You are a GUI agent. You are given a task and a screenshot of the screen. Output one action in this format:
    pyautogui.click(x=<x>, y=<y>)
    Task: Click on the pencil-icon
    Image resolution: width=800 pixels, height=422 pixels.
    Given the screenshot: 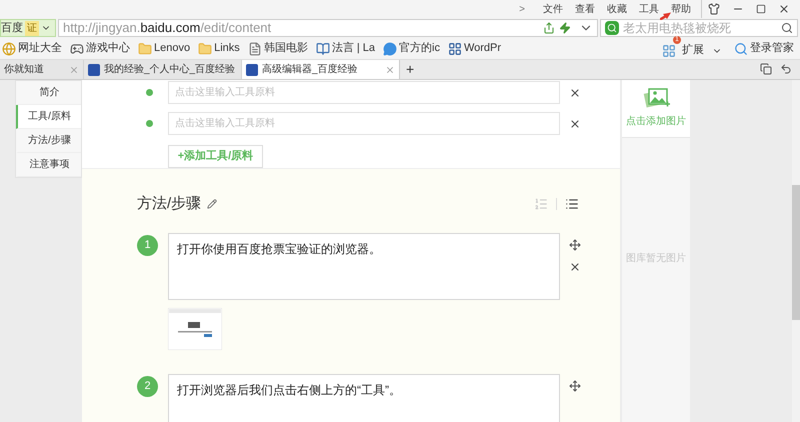 What is the action you would take?
    pyautogui.click(x=212, y=204)
    